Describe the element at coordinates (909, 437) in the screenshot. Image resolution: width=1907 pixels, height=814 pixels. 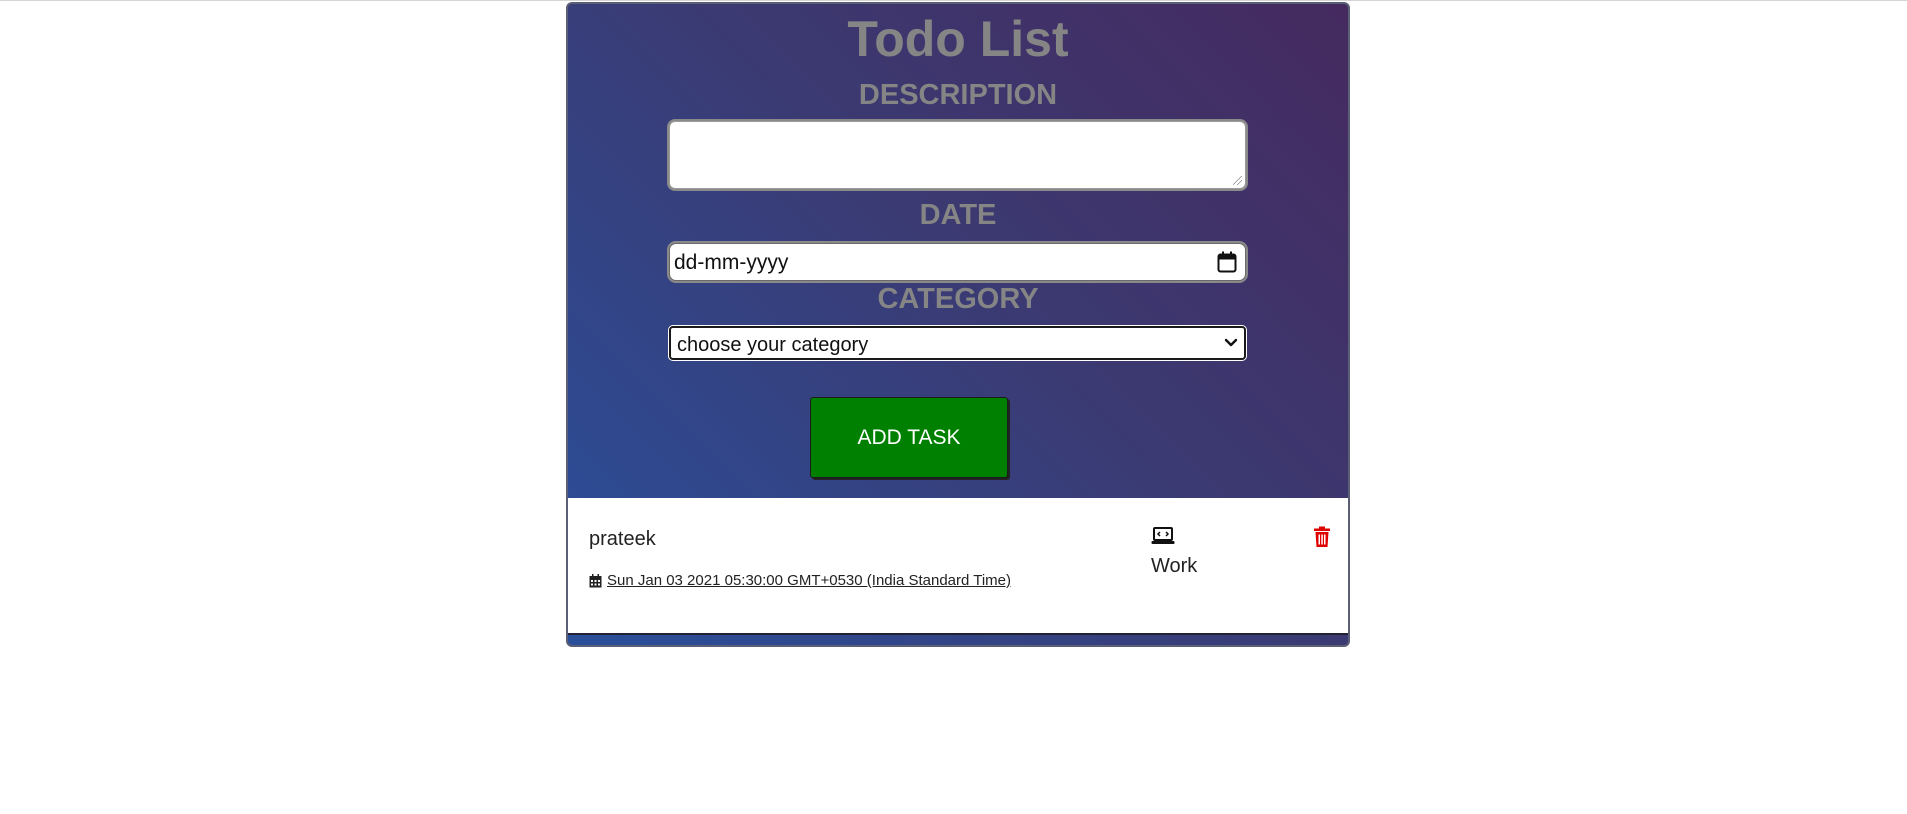
I see `add-task-button: ADD TASK` at that location.